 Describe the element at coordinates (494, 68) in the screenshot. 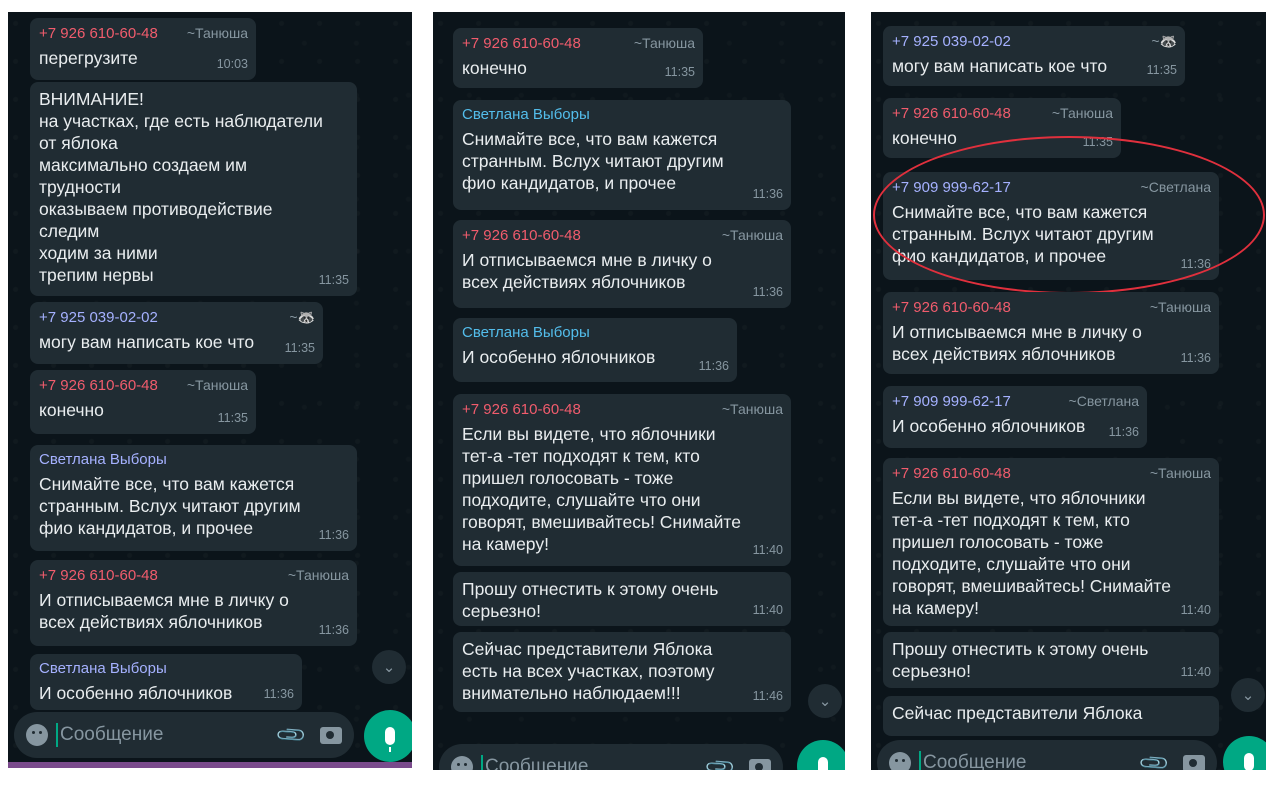

I see `message-text: конечно` at that location.